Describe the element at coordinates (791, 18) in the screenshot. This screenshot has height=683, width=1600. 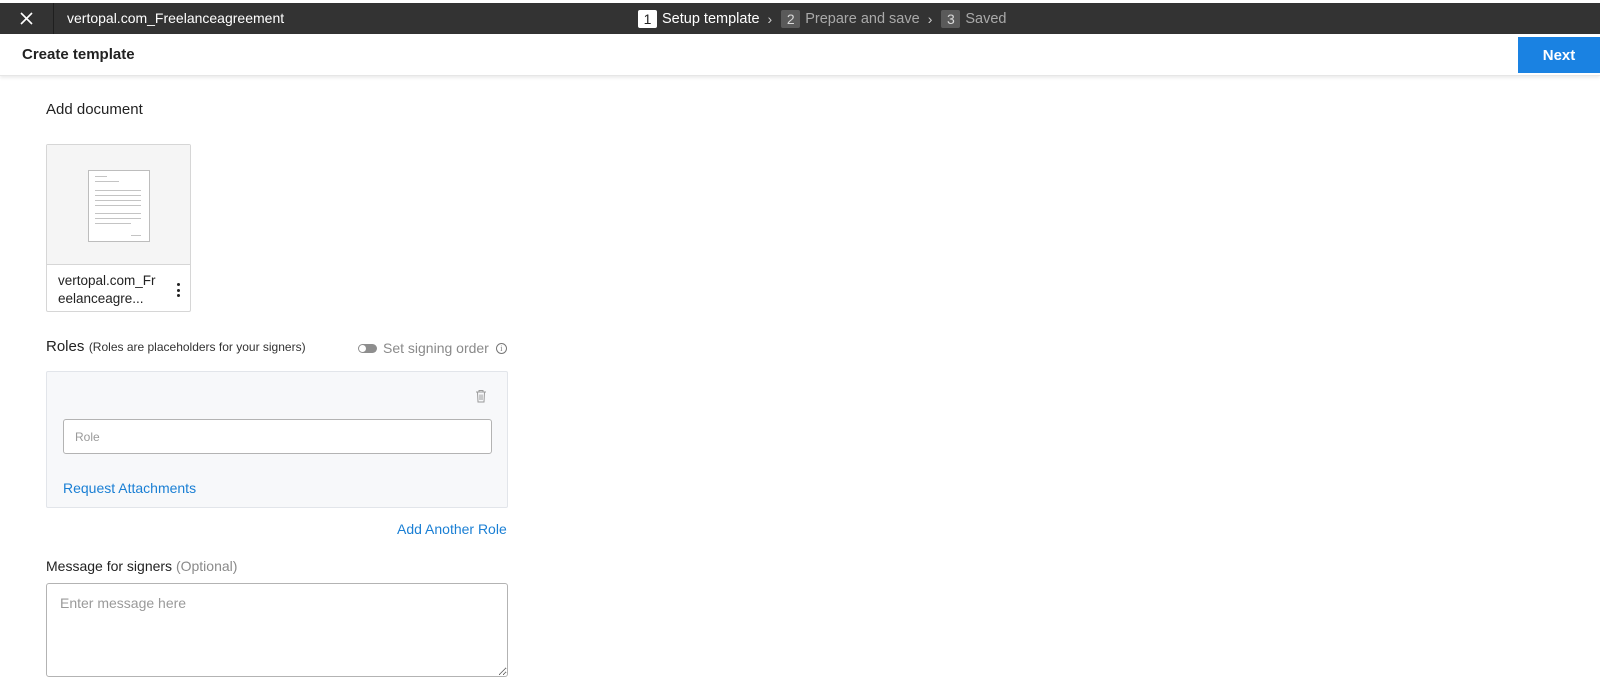
I see `step-number: 2` at that location.